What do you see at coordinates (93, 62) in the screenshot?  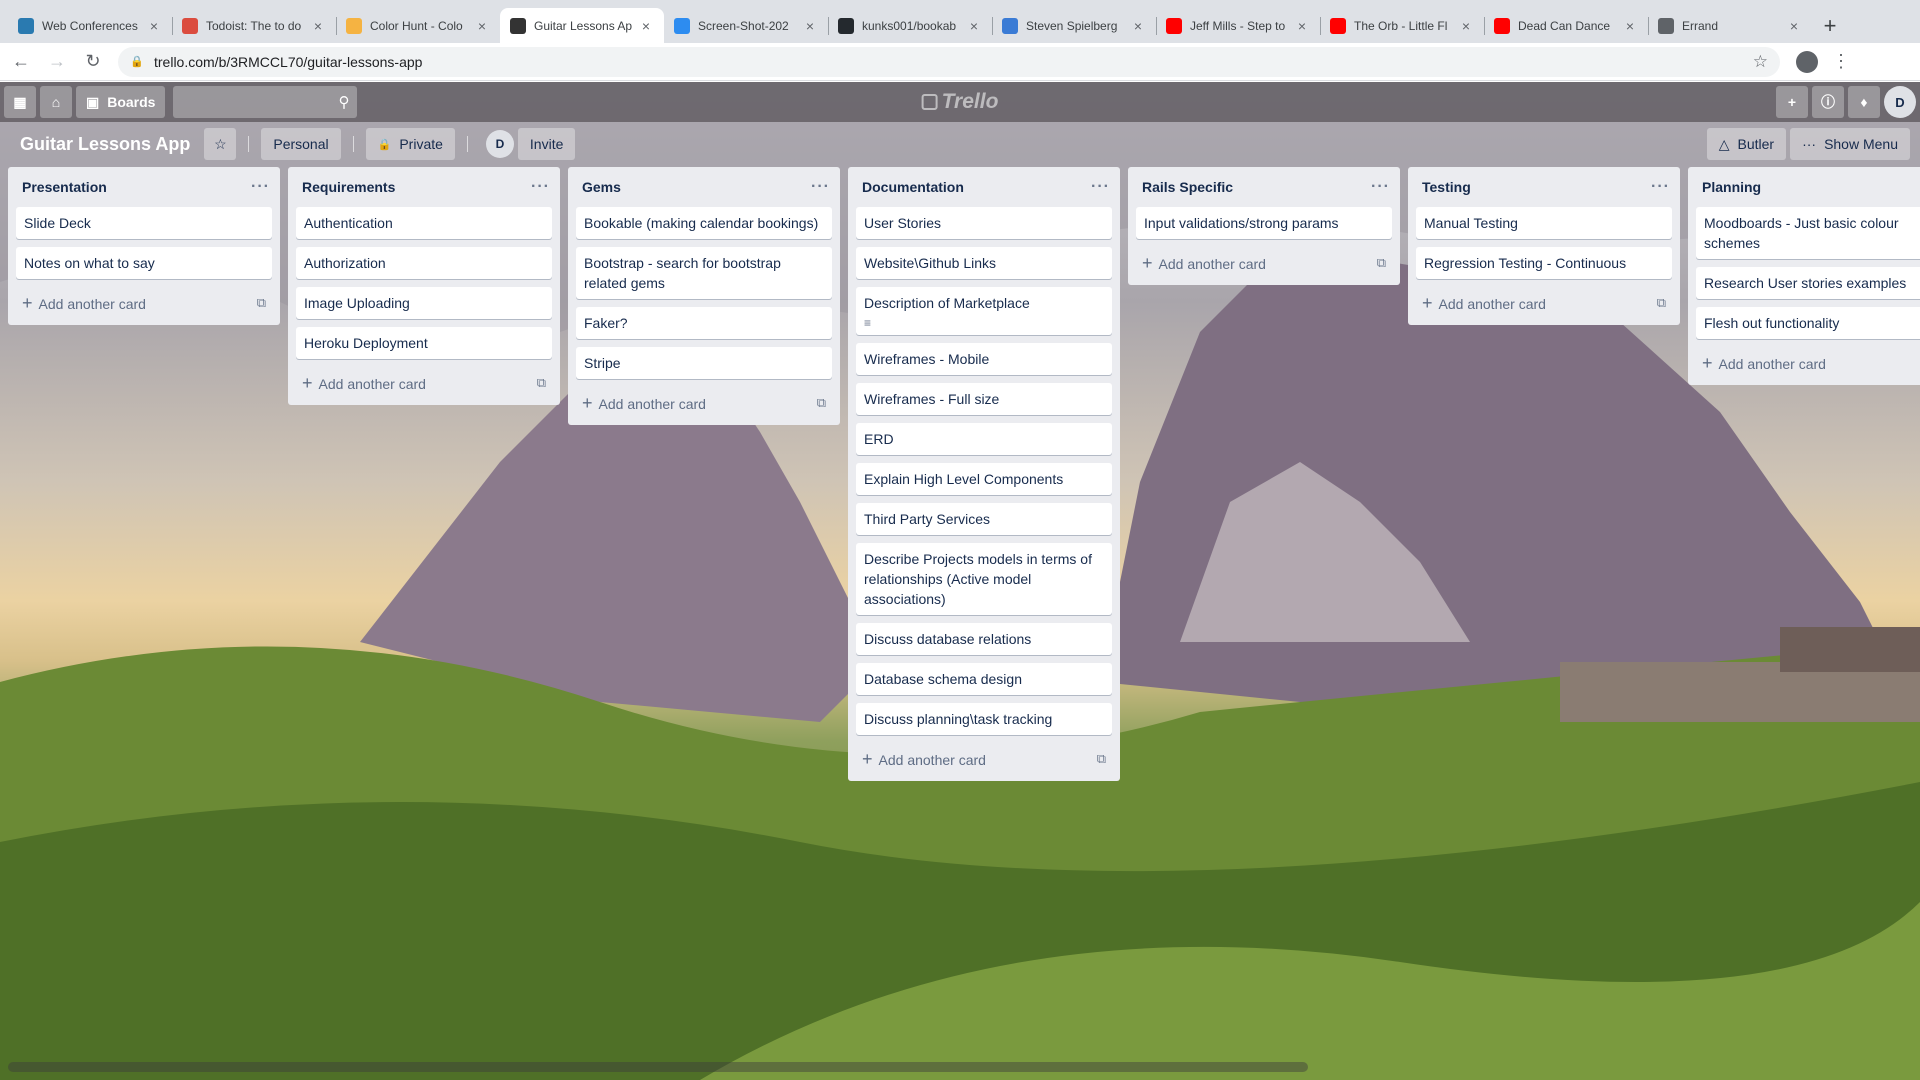 I see `reload-icon: ↻` at bounding box center [93, 62].